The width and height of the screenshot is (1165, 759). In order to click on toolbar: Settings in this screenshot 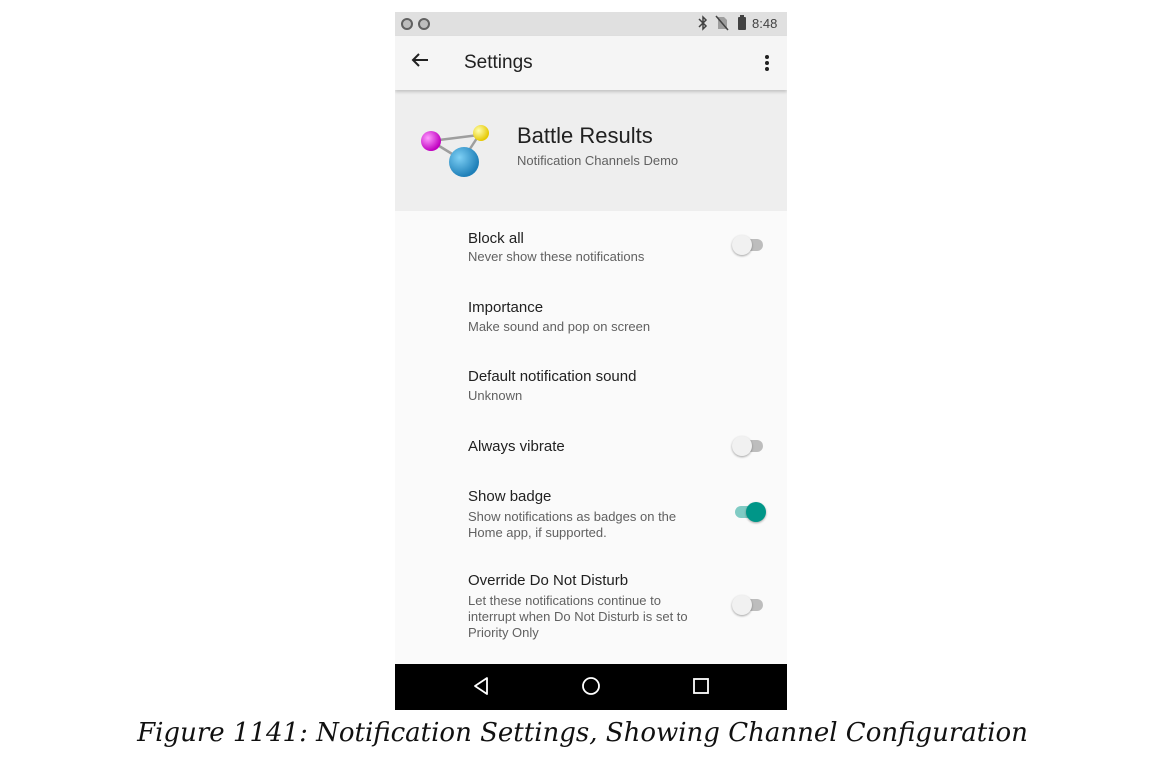, I will do `click(591, 63)`.